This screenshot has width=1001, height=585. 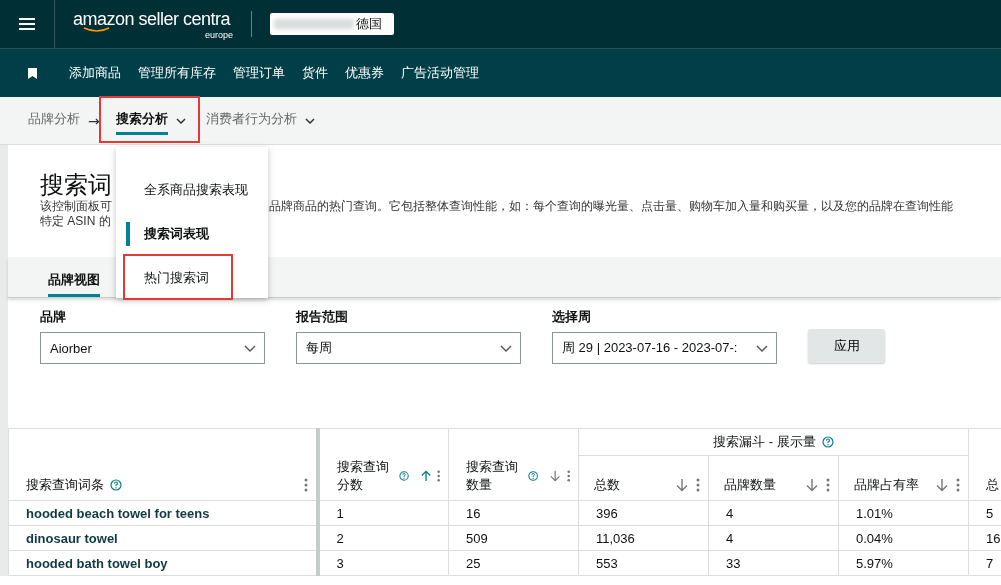 I want to click on table-cell: 7, so click(x=990, y=563).